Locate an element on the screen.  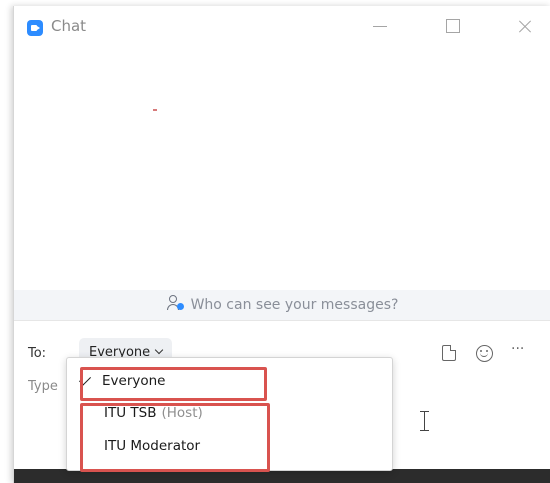
privacy-info-bar: Who can see your messages? is located at coordinates (282, 305).